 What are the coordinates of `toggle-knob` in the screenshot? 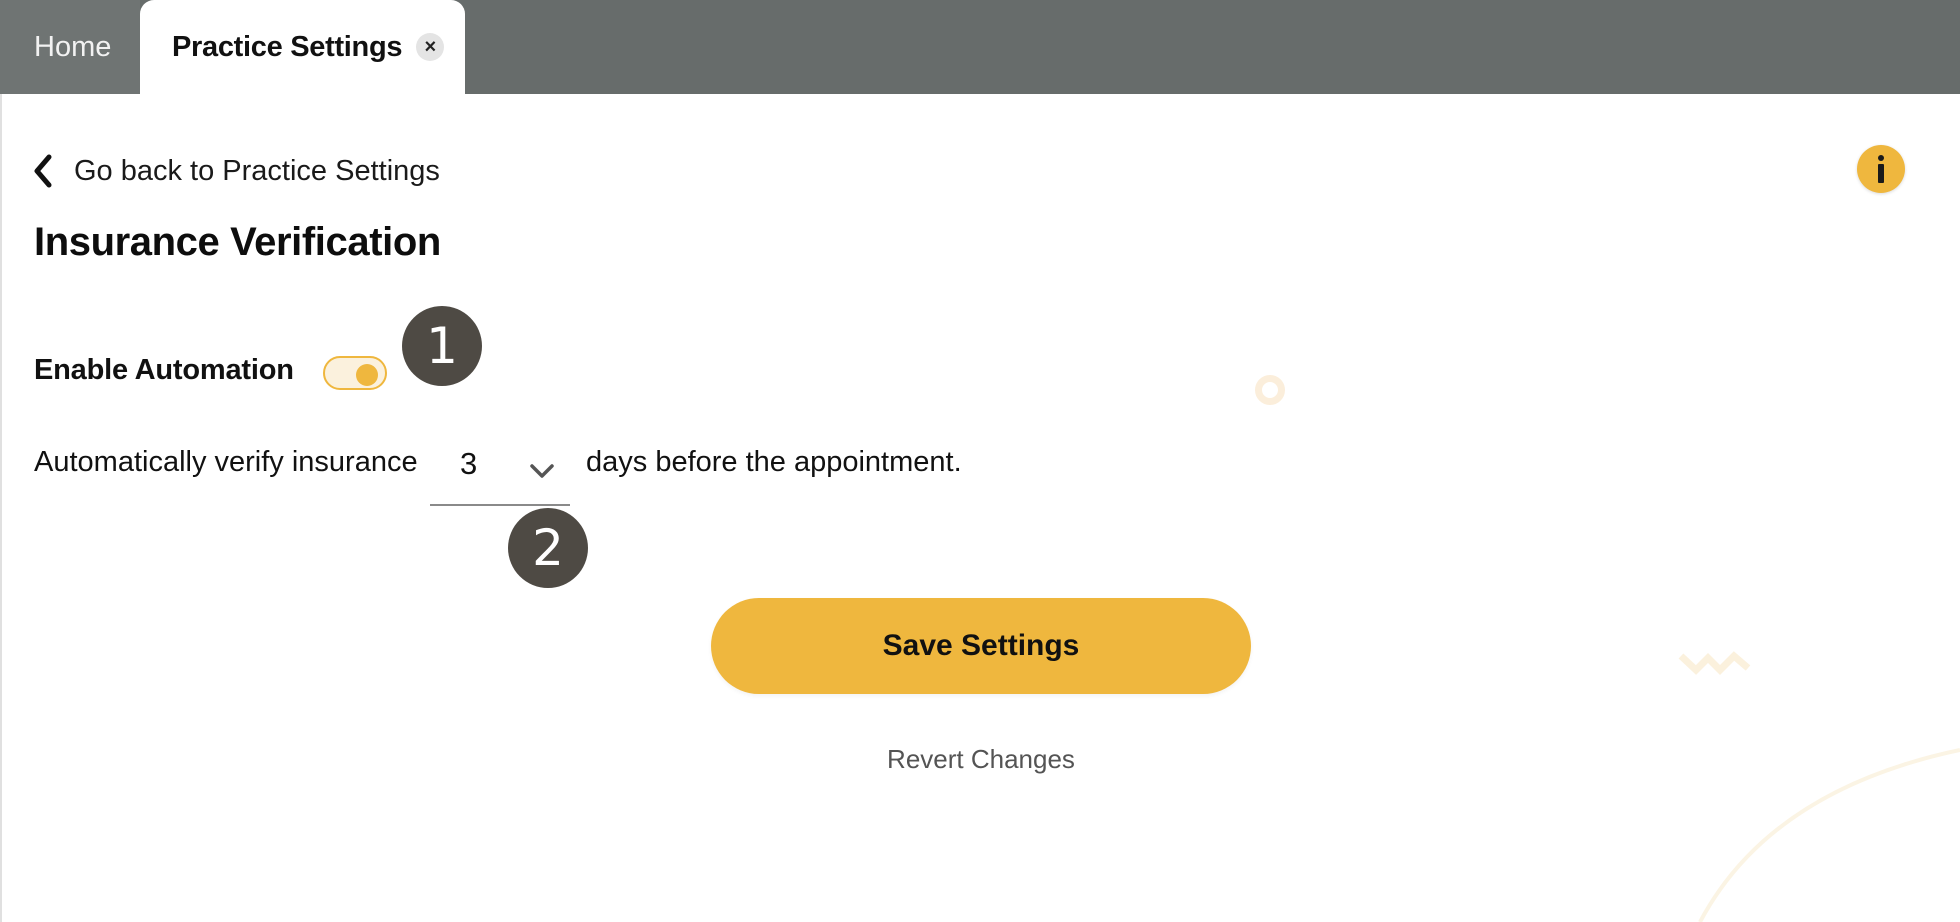 It's located at (367, 375).